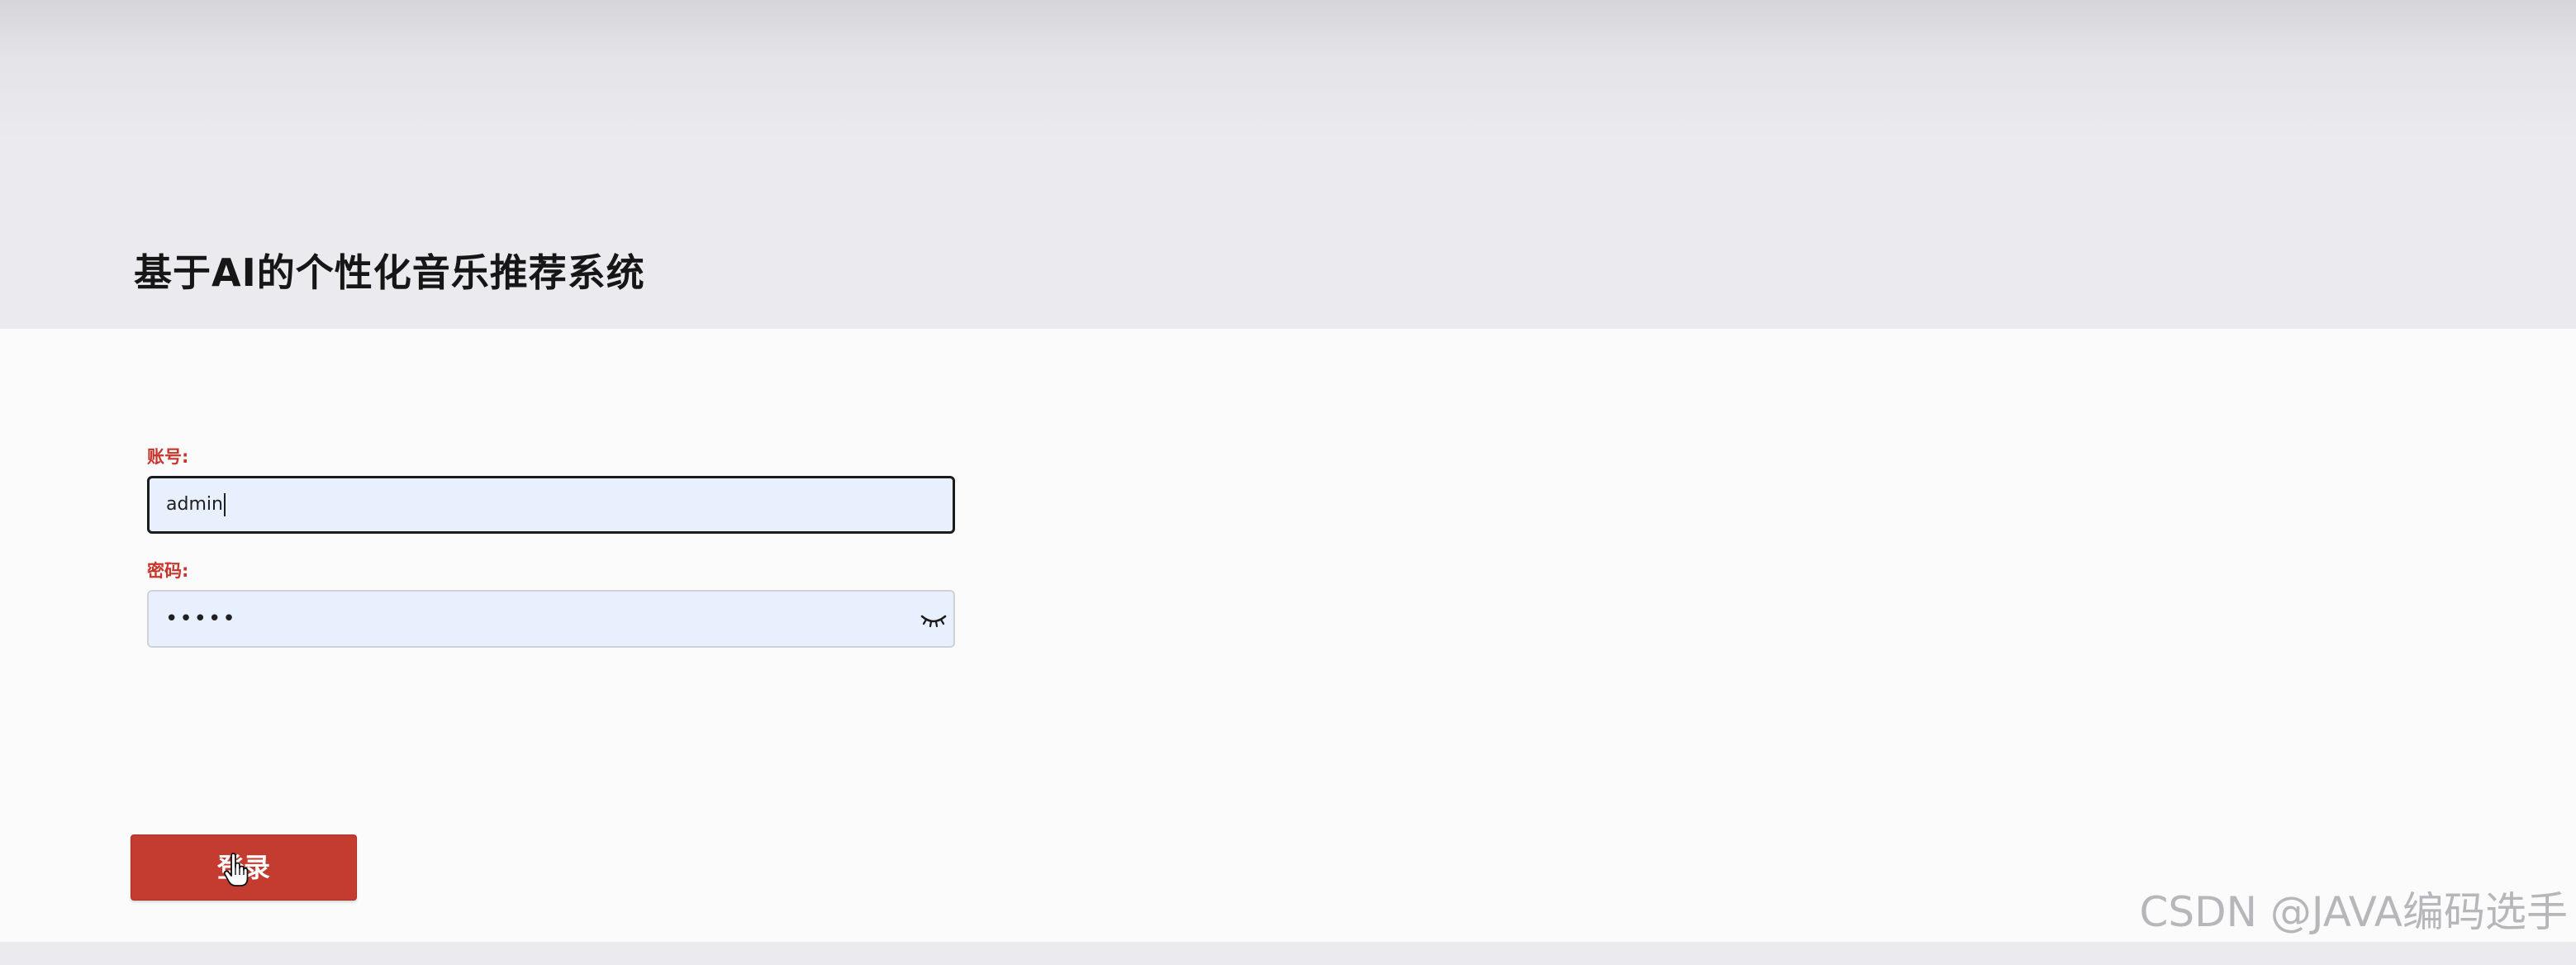 This screenshot has height=965, width=2576. What do you see at coordinates (244, 868) in the screenshot?
I see `login-button: 登录` at bounding box center [244, 868].